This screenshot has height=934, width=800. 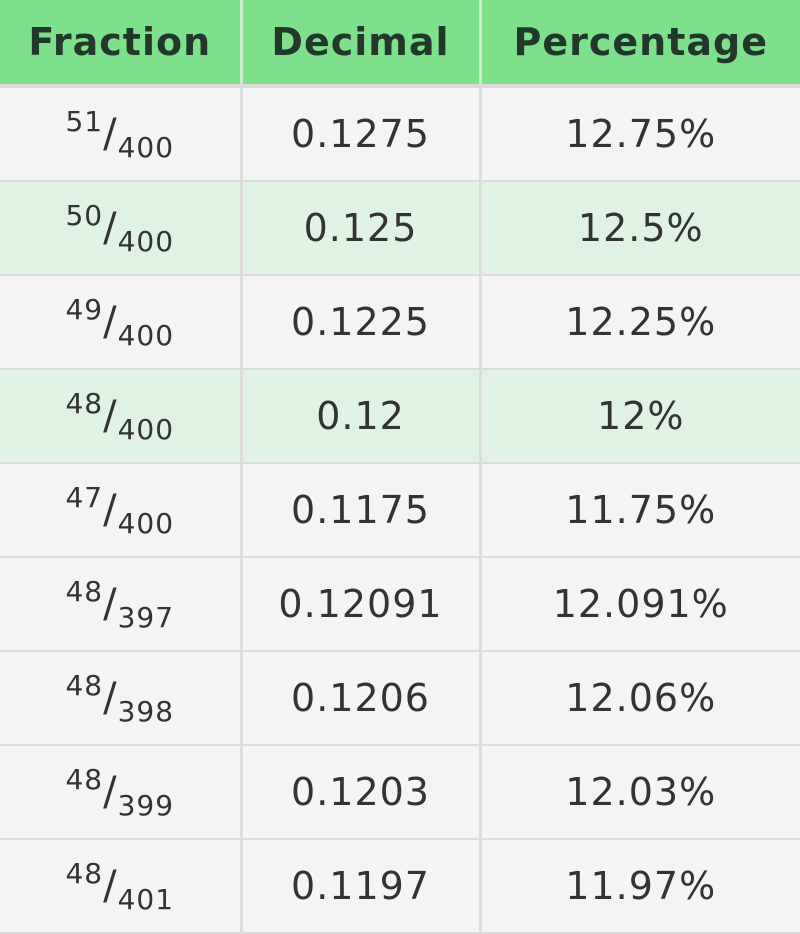 I want to click on fraction-cell: 47/400, so click(x=120, y=510).